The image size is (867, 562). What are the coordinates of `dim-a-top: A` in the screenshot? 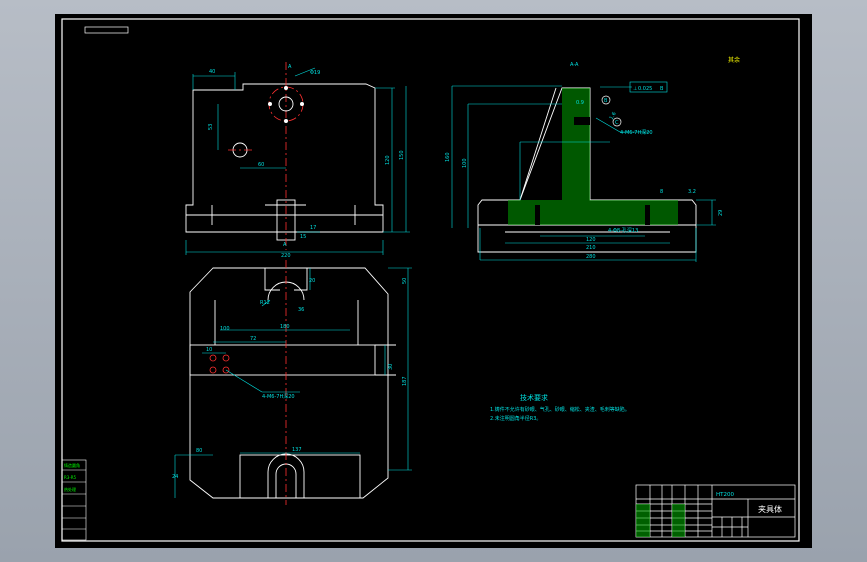 It's located at (290, 67).